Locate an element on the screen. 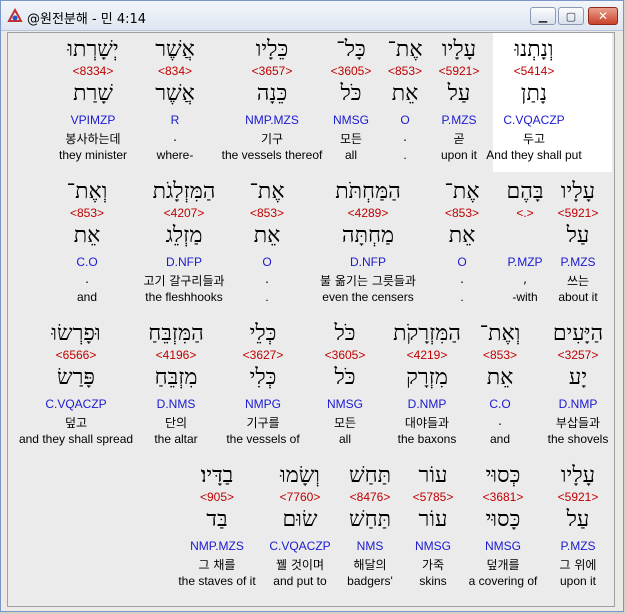 Image resolution: width=626 pixels, height=614 pixels. hebrew-word: וְאֶת־ is located at coordinates (87, 191).